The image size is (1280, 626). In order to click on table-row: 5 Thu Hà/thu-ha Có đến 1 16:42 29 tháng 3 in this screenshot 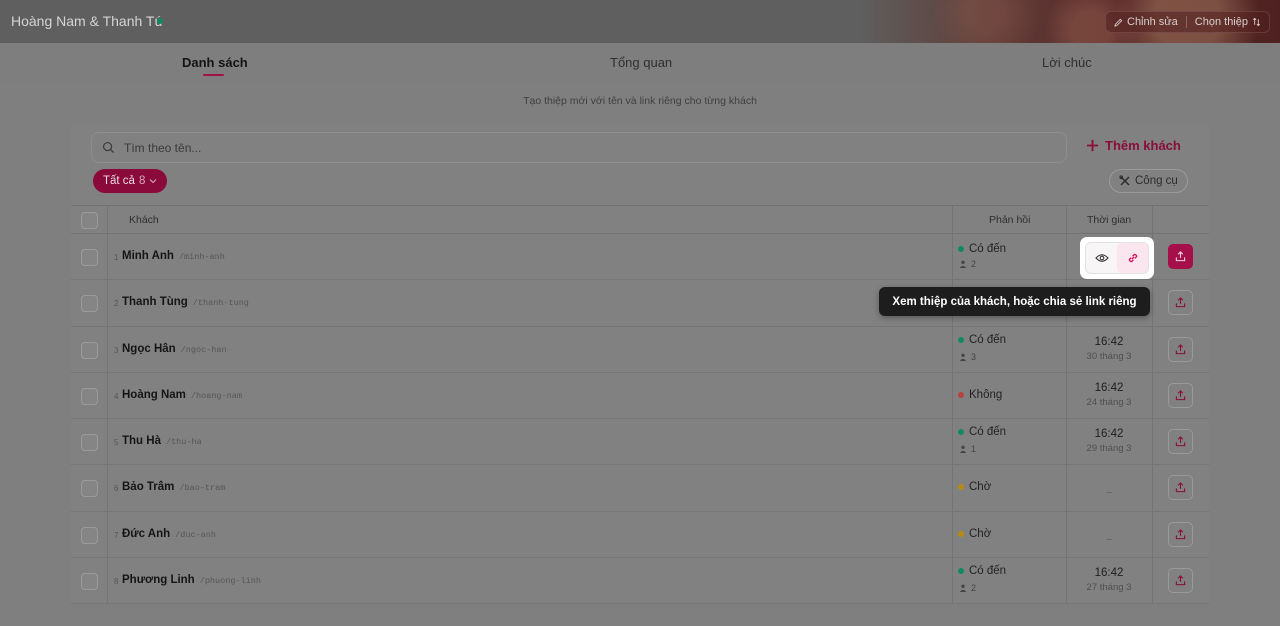, I will do `click(640, 442)`.